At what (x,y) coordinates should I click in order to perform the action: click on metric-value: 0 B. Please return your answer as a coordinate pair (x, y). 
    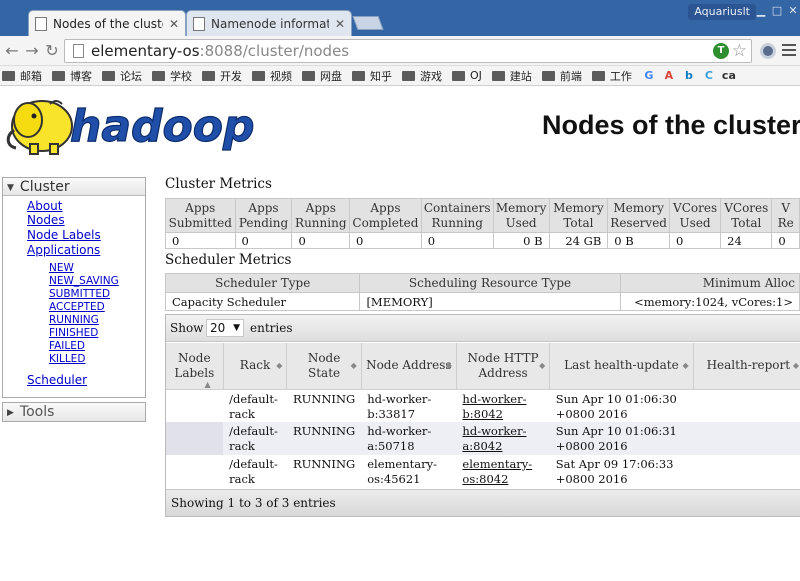
    Looking at the image, I should click on (638, 240).